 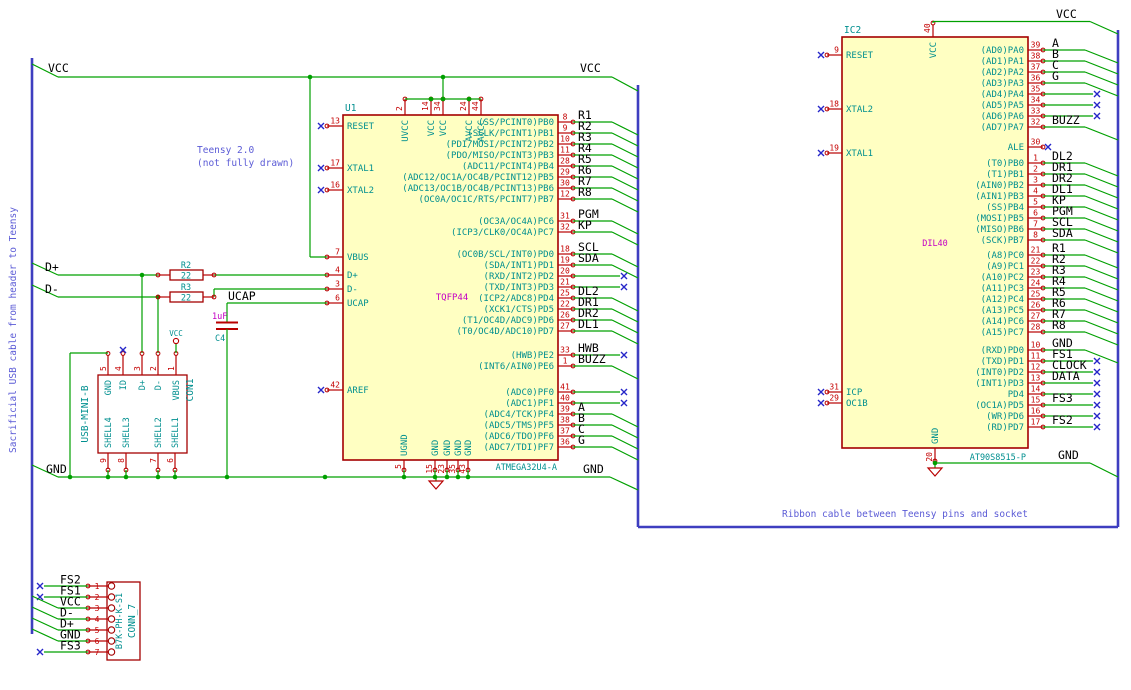 I want to click on pin-name: (ADC0)PF0, so click(x=529, y=393).